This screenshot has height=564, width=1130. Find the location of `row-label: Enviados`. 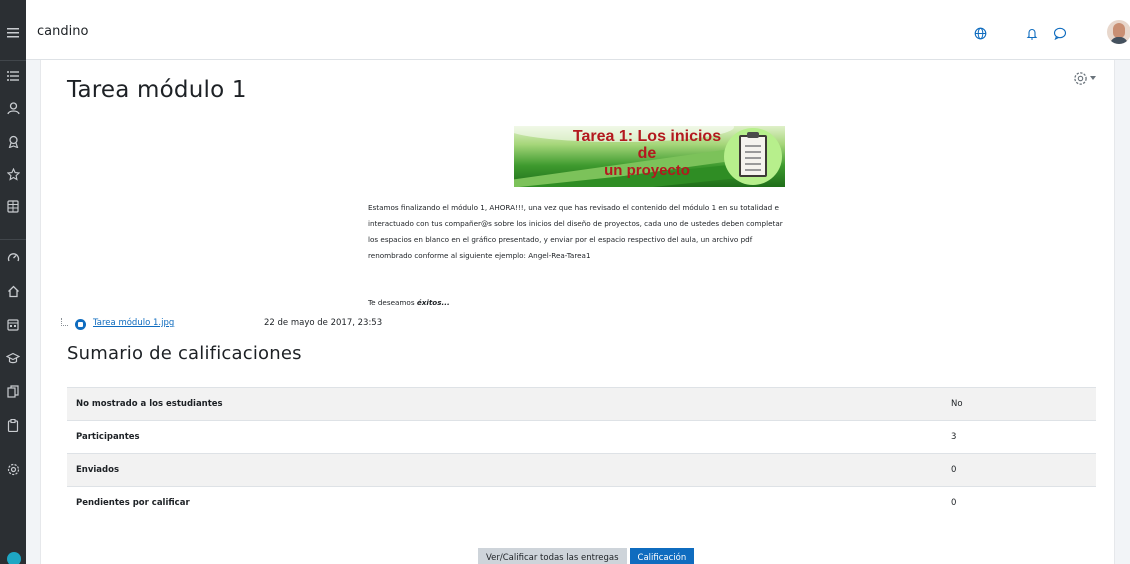

row-label: Enviados is located at coordinates (504, 470).